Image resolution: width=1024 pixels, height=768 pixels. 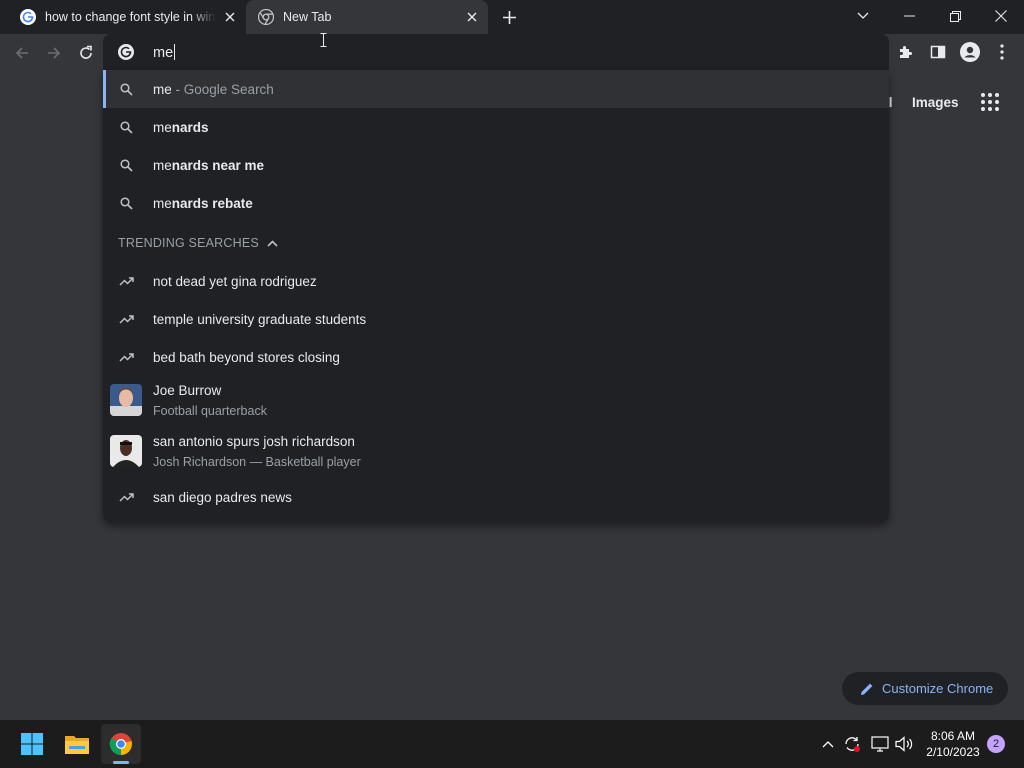 What do you see at coordinates (246, 357) in the screenshot?
I see `trending-text: bed bath beyond stores closing` at bounding box center [246, 357].